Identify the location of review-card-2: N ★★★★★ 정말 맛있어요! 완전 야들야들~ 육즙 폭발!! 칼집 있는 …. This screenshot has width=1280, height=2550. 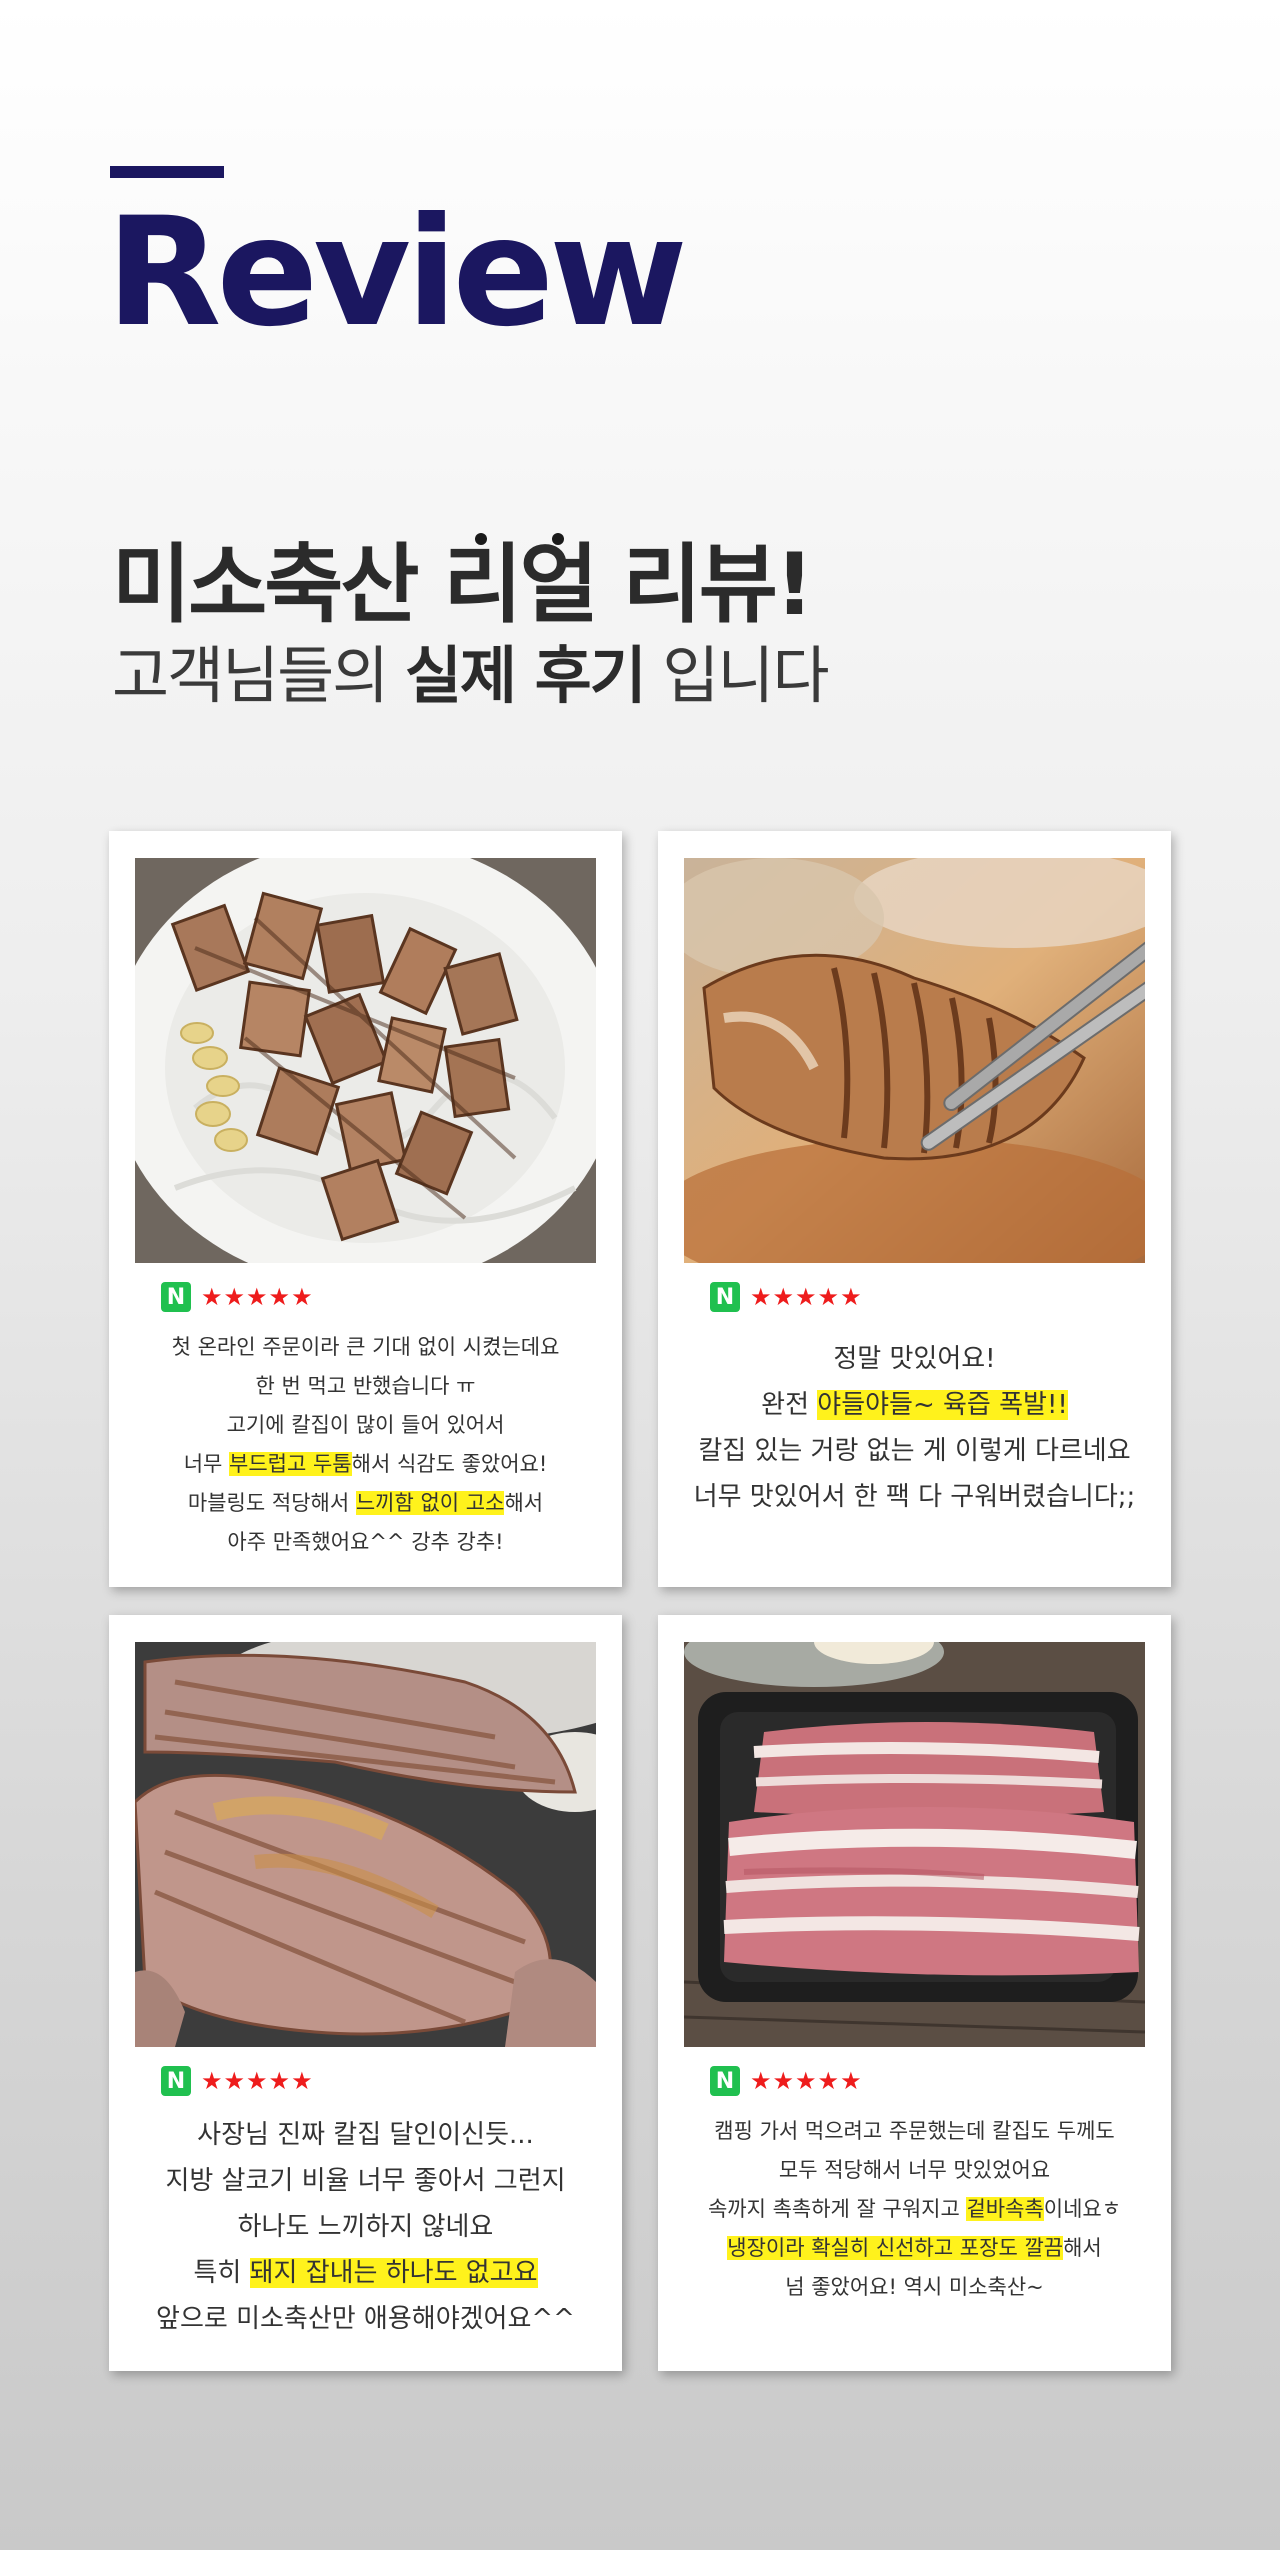
(914, 1209).